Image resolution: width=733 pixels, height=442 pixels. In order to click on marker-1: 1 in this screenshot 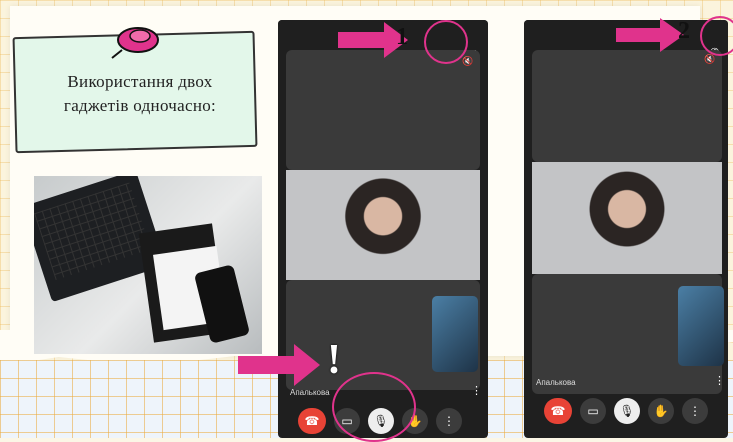, I will do `click(402, 37)`.